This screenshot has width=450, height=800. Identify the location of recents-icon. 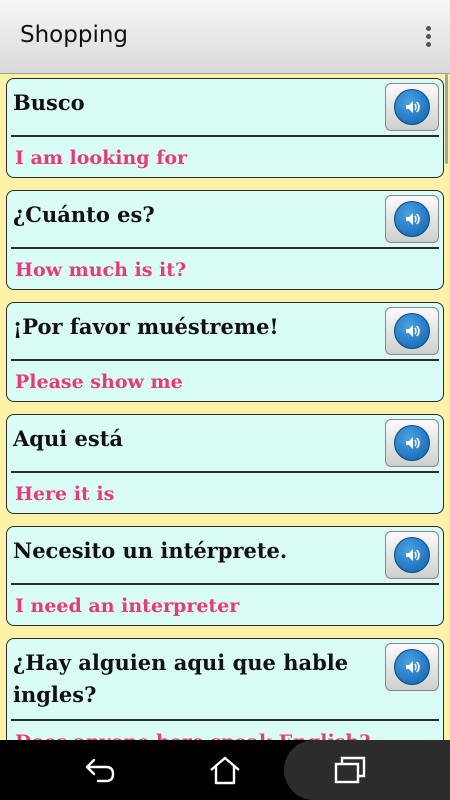
(350, 770).